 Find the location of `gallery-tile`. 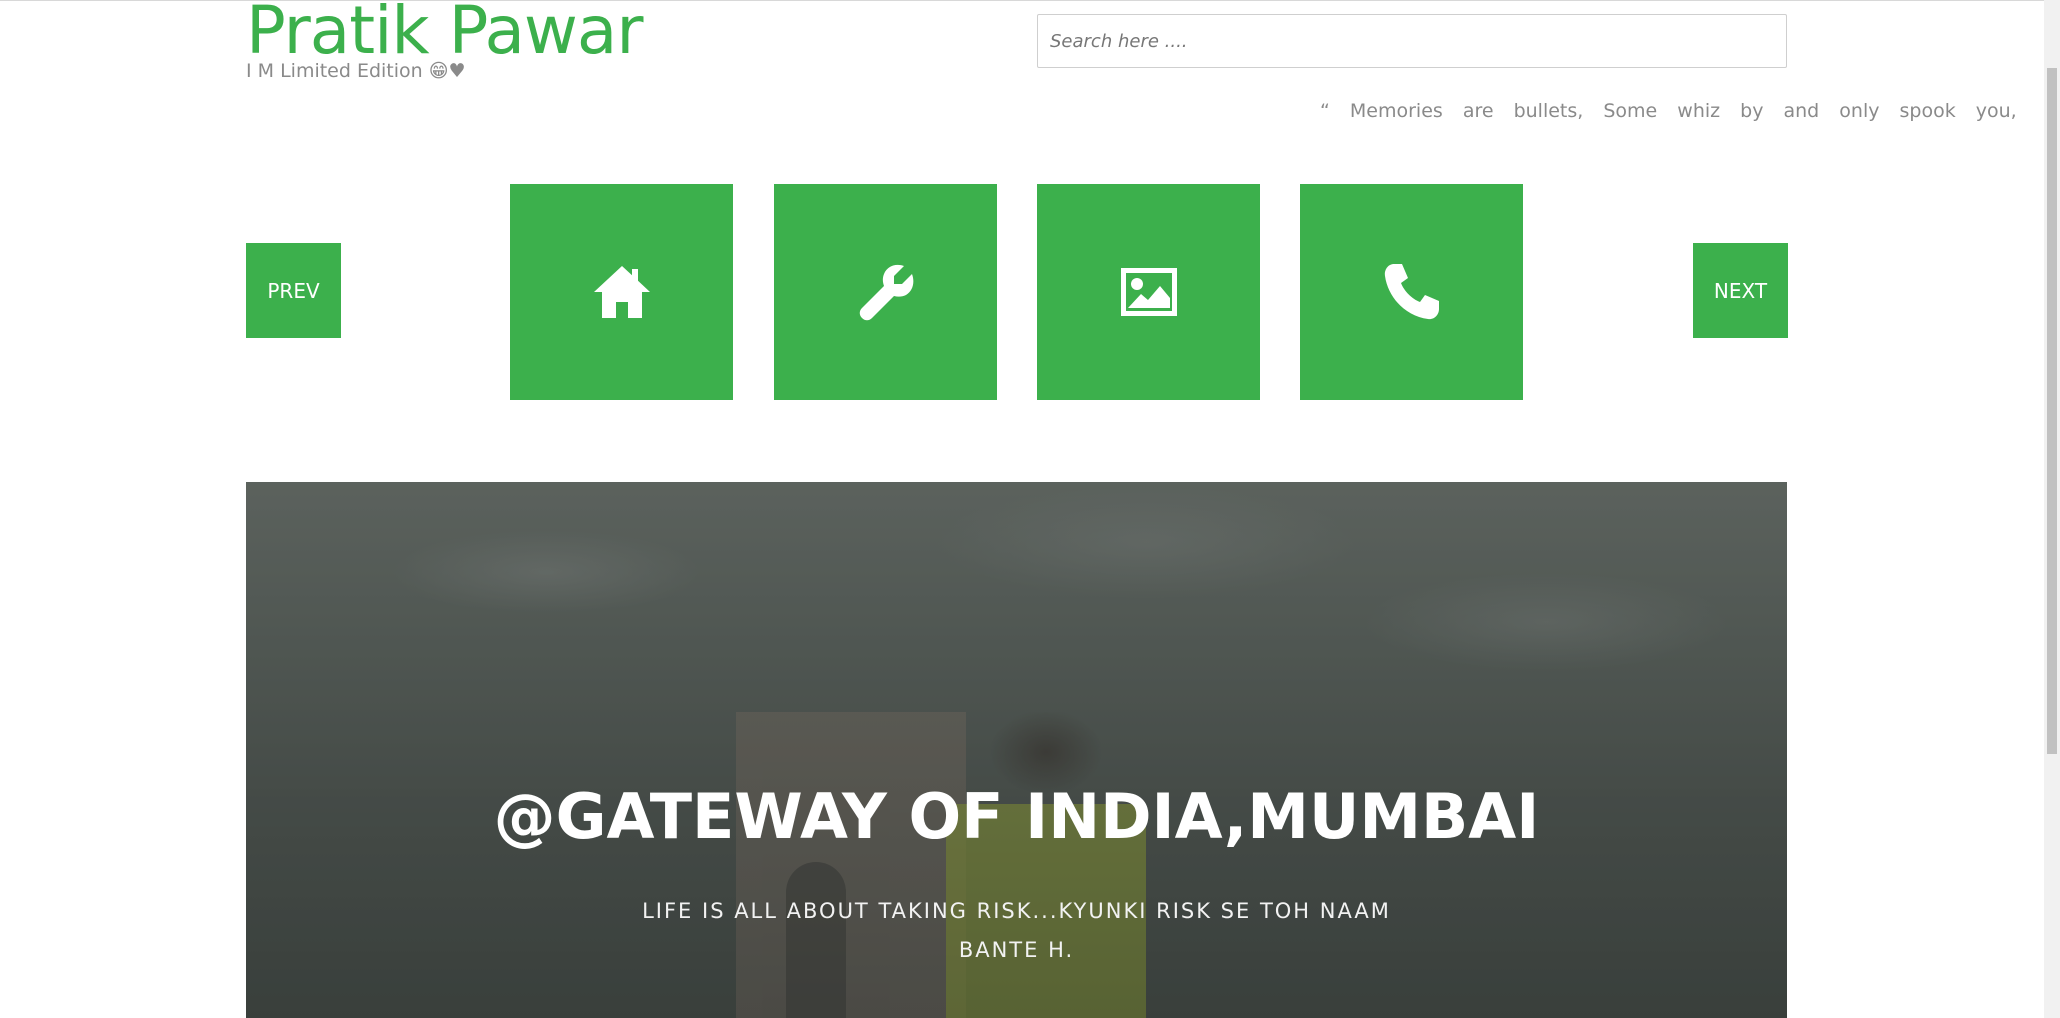

gallery-tile is located at coordinates (1148, 292).